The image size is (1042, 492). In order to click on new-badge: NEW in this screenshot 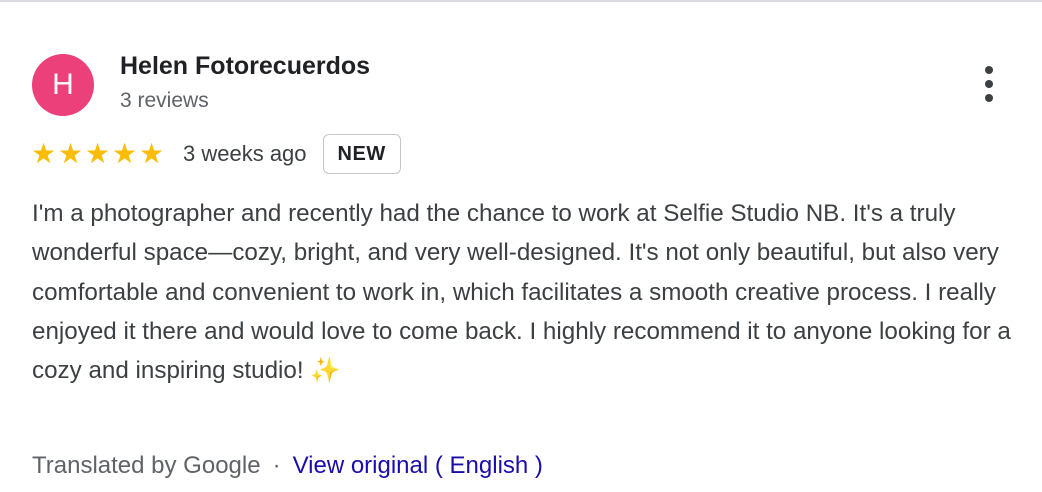, I will do `click(361, 154)`.